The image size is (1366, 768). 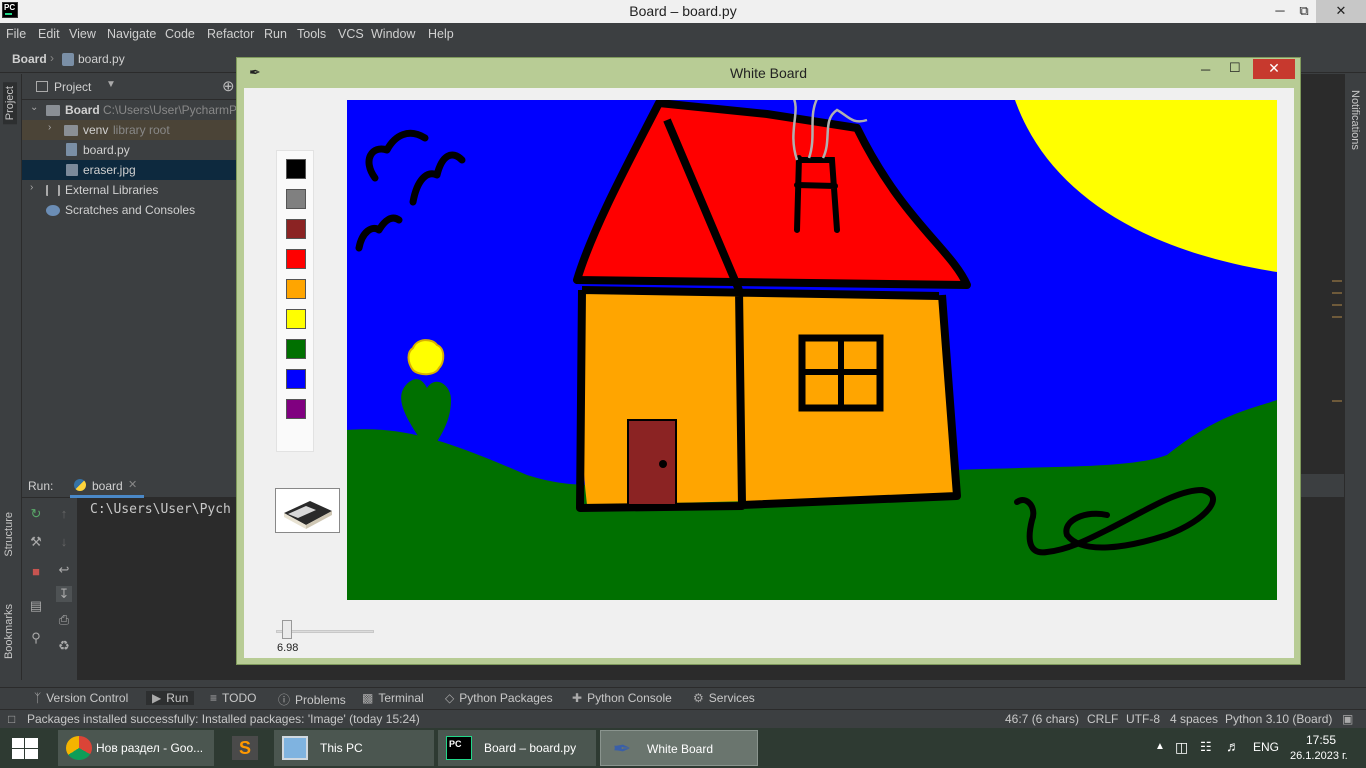 I want to click on breadcrumb-project: Board, so click(x=29, y=59).